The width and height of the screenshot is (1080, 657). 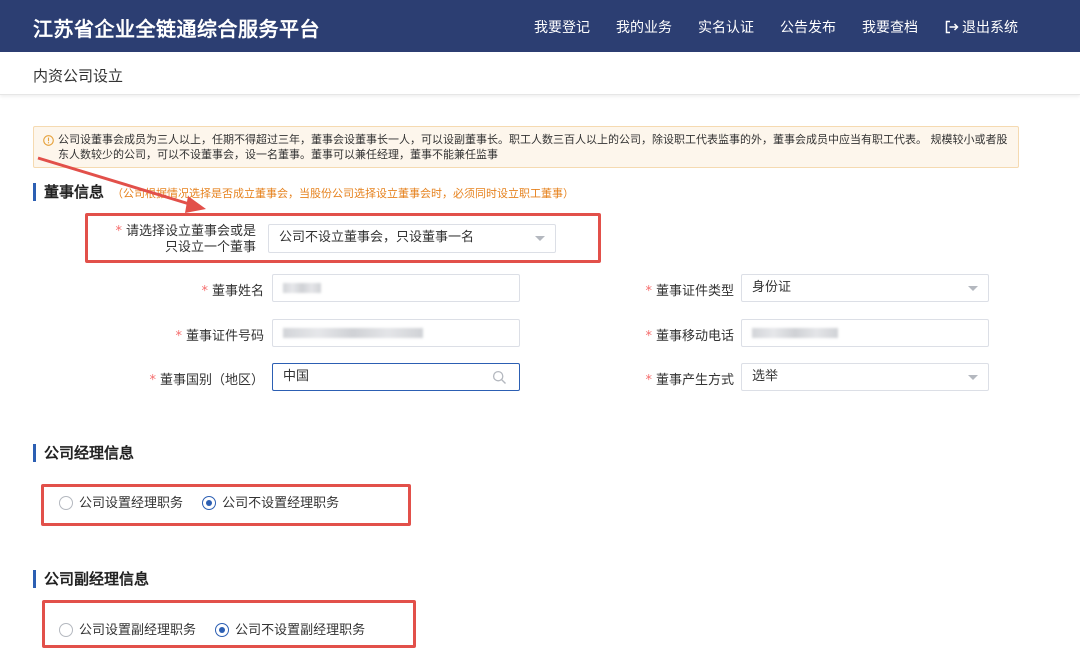 I want to click on director-mobile-label: * 董事移动电话, so click(x=689, y=336).